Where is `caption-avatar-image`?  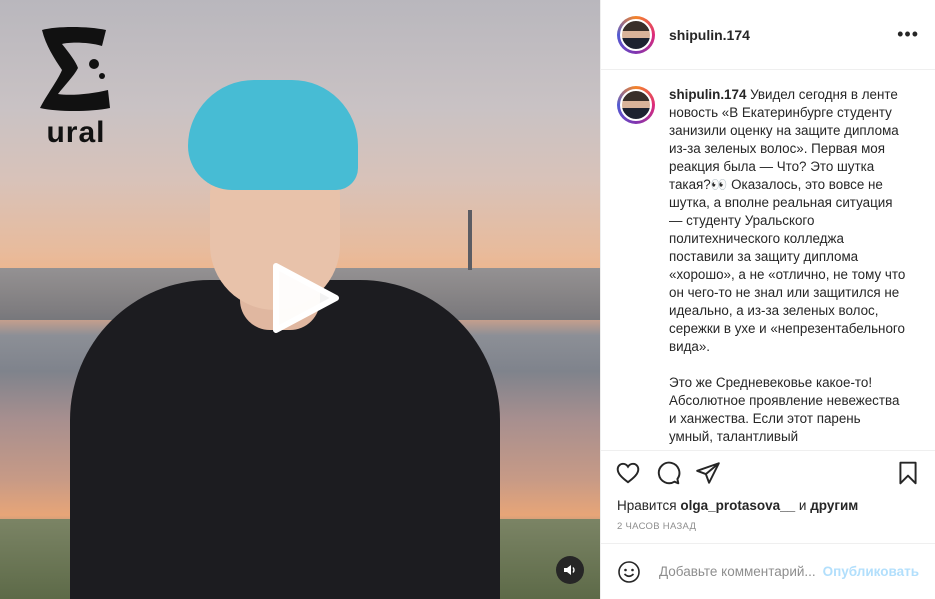 caption-avatar-image is located at coordinates (636, 105).